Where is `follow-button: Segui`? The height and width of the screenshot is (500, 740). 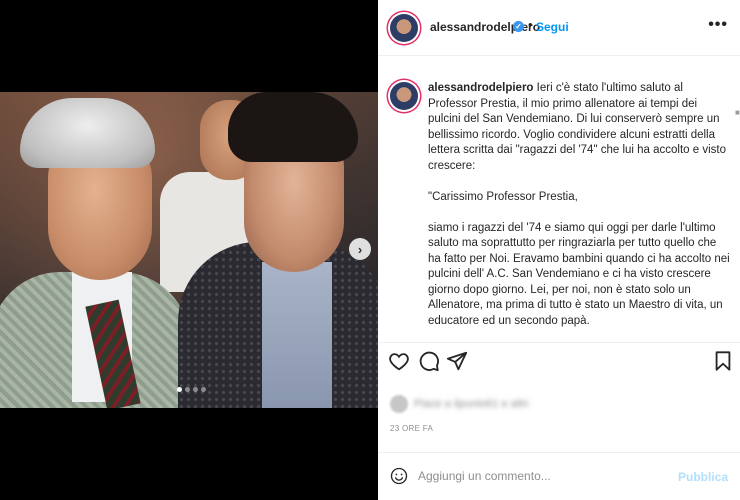 follow-button: Segui is located at coordinates (552, 27).